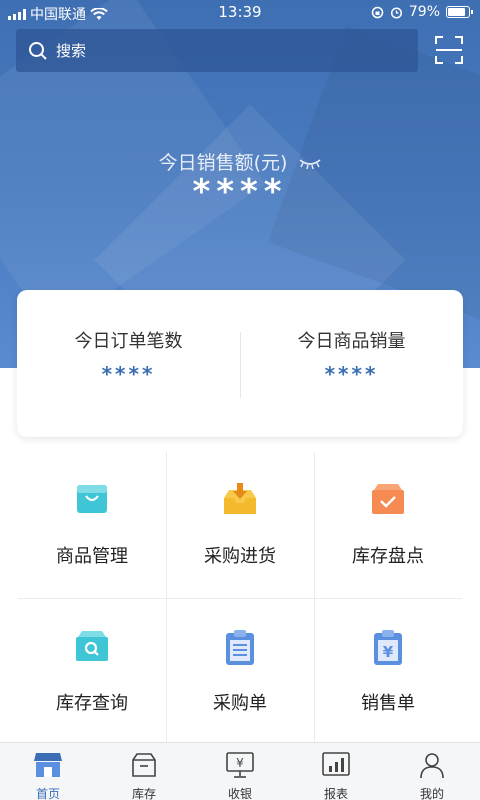 This screenshot has height=800, width=480. Describe the element at coordinates (92, 556) in the screenshot. I see `grid-item-label: 商品管理` at that location.